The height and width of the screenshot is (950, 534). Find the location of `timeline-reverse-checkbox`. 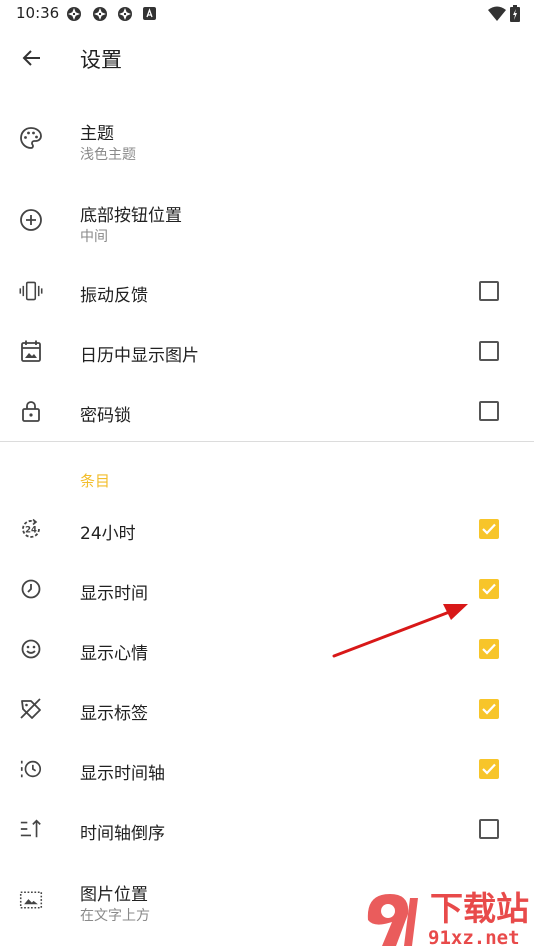

timeline-reverse-checkbox is located at coordinates (489, 829).